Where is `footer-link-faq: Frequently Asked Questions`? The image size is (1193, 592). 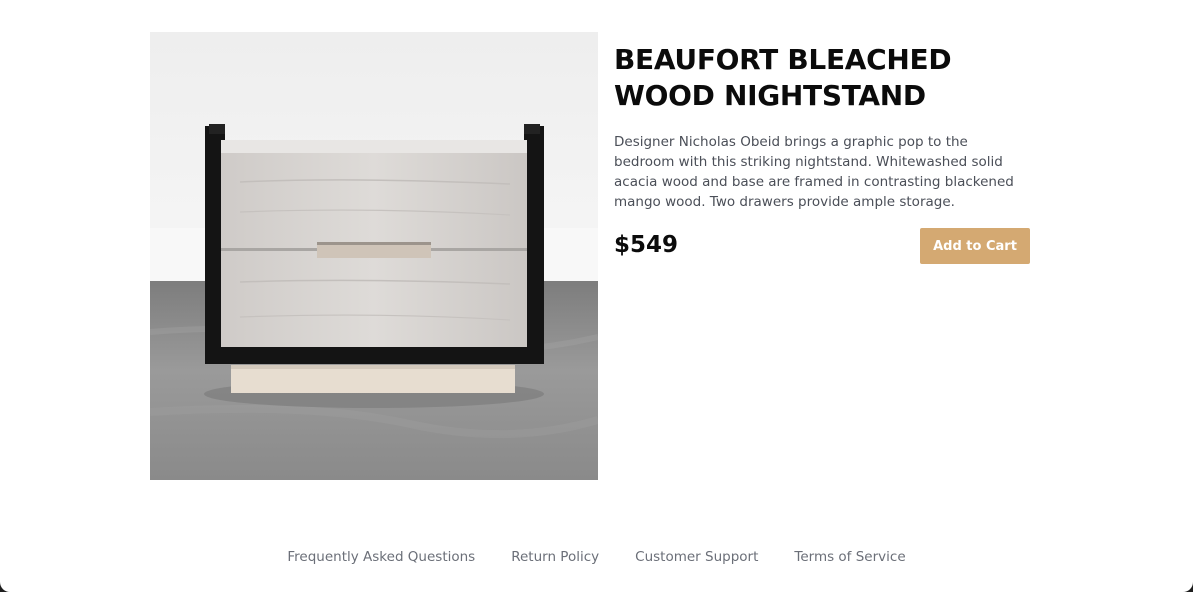 footer-link-faq: Frequently Asked Questions is located at coordinates (381, 557).